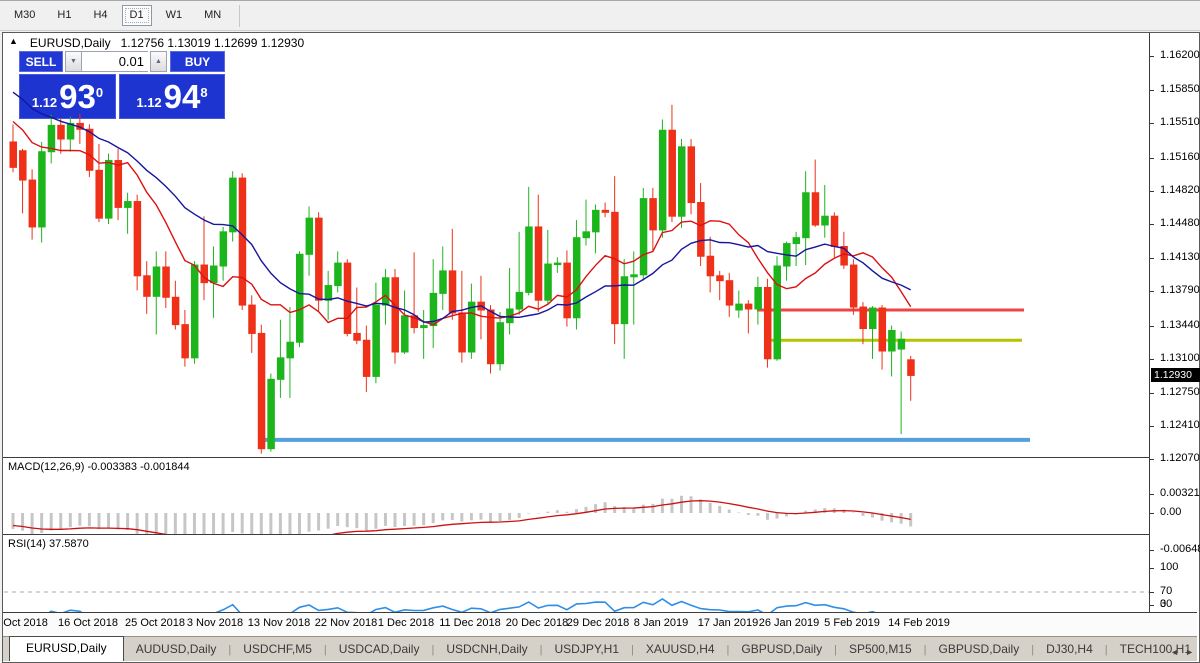 This screenshot has width=1200, height=663. Describe the element at coordinates (680, 649) in the screenshot. I see `tab-xauusd-h4: XAUUSD,H4` at that location.